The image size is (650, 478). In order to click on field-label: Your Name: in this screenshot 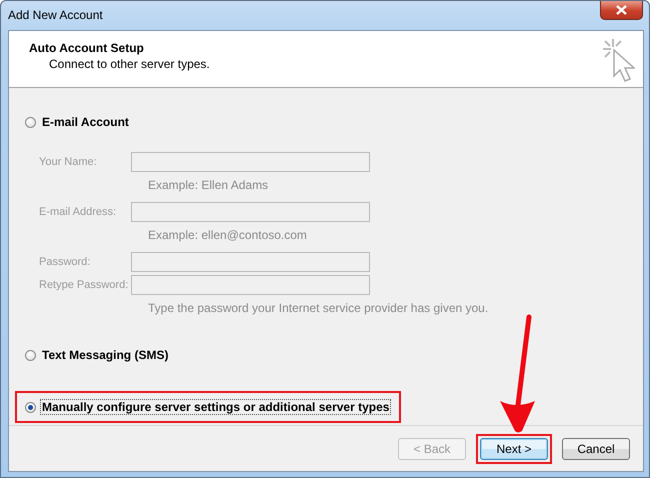, I will do `click(68, 162)`.